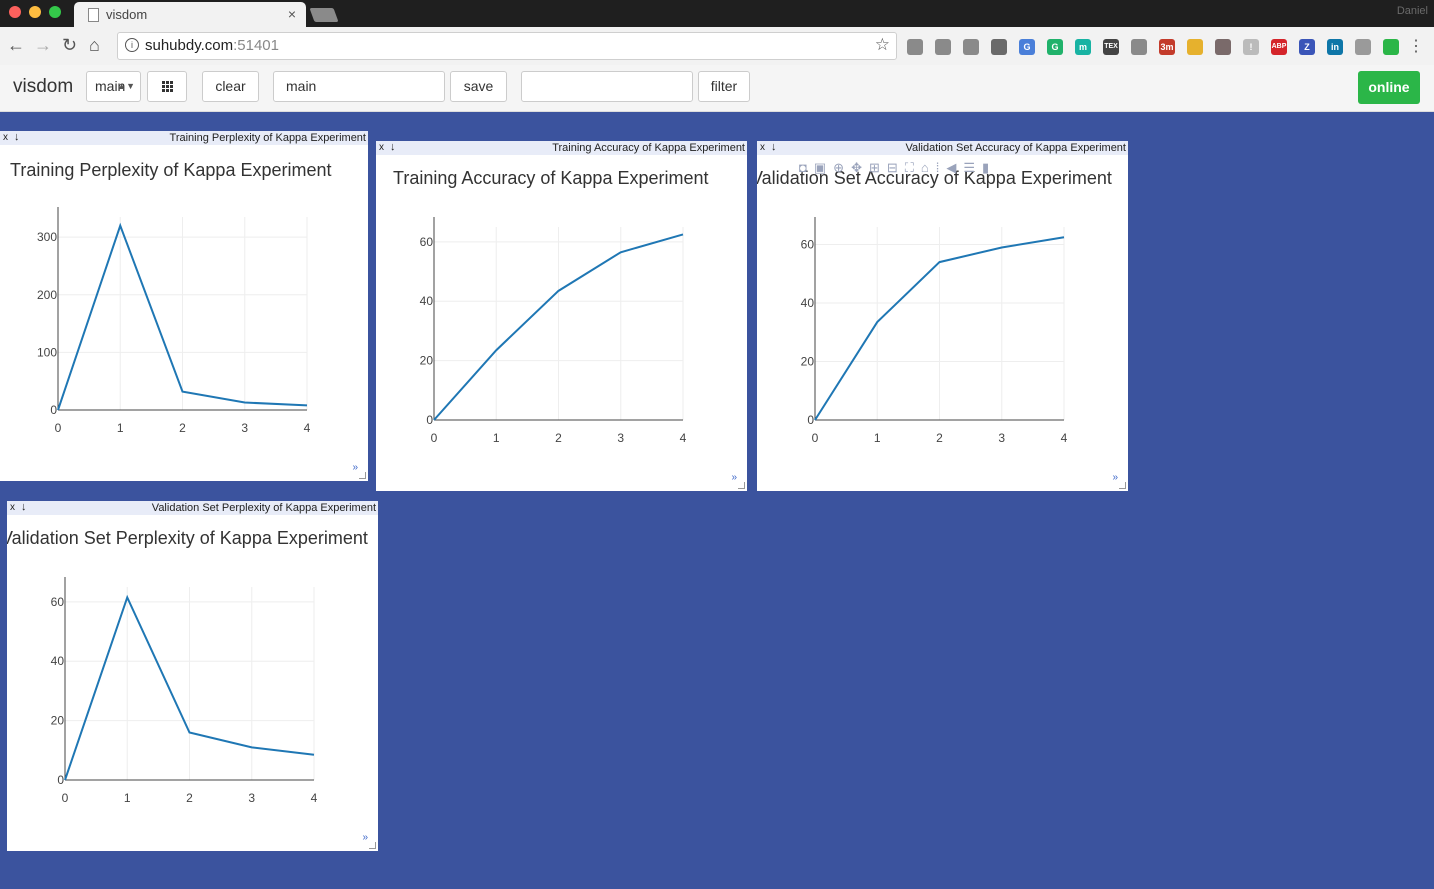 Image resolution: width=1434 pixels, height=889 pixels. What do you see at coordinates (1139, 47) in the screenshot?
I see `note-icon` at bounding box center [1139, 47].